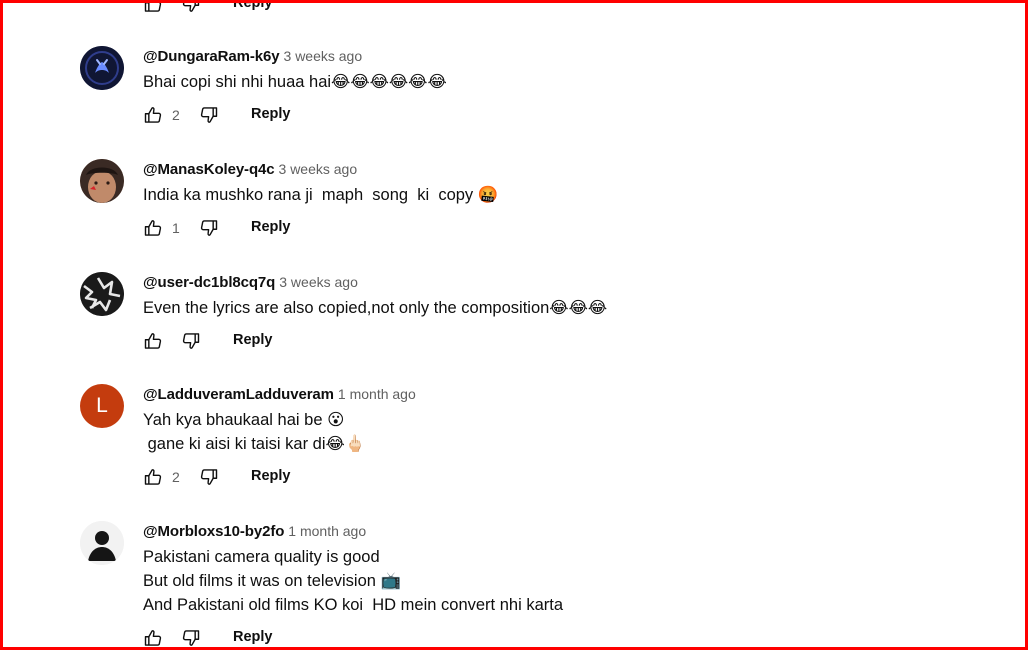  I want to click on comment-header: @Morbloxs10-by2fo 1 month ago, so click(553, 531).